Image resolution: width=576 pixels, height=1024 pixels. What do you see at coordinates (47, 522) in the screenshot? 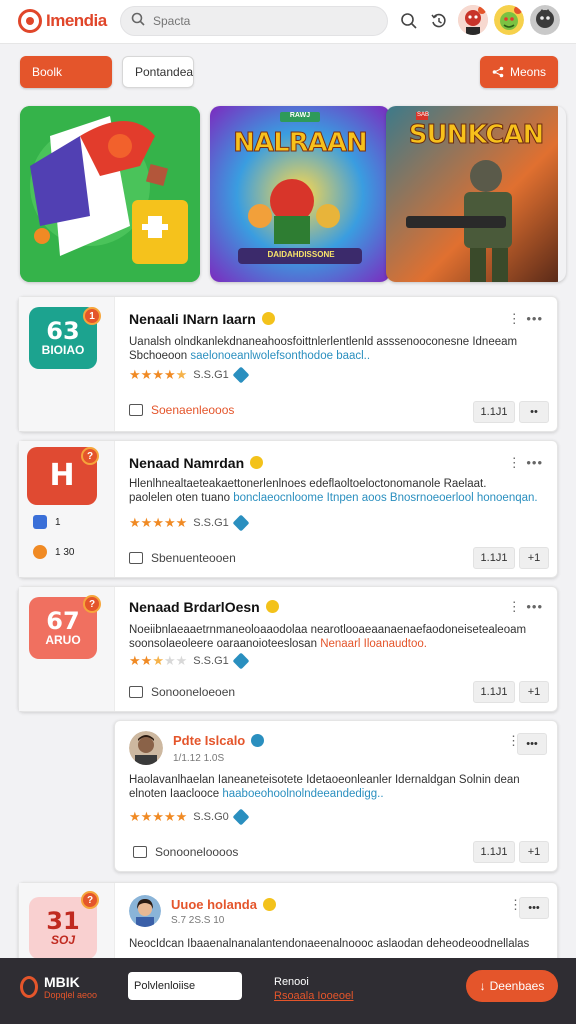
I see `side-stat: 1` at bounding box center [47, 522].